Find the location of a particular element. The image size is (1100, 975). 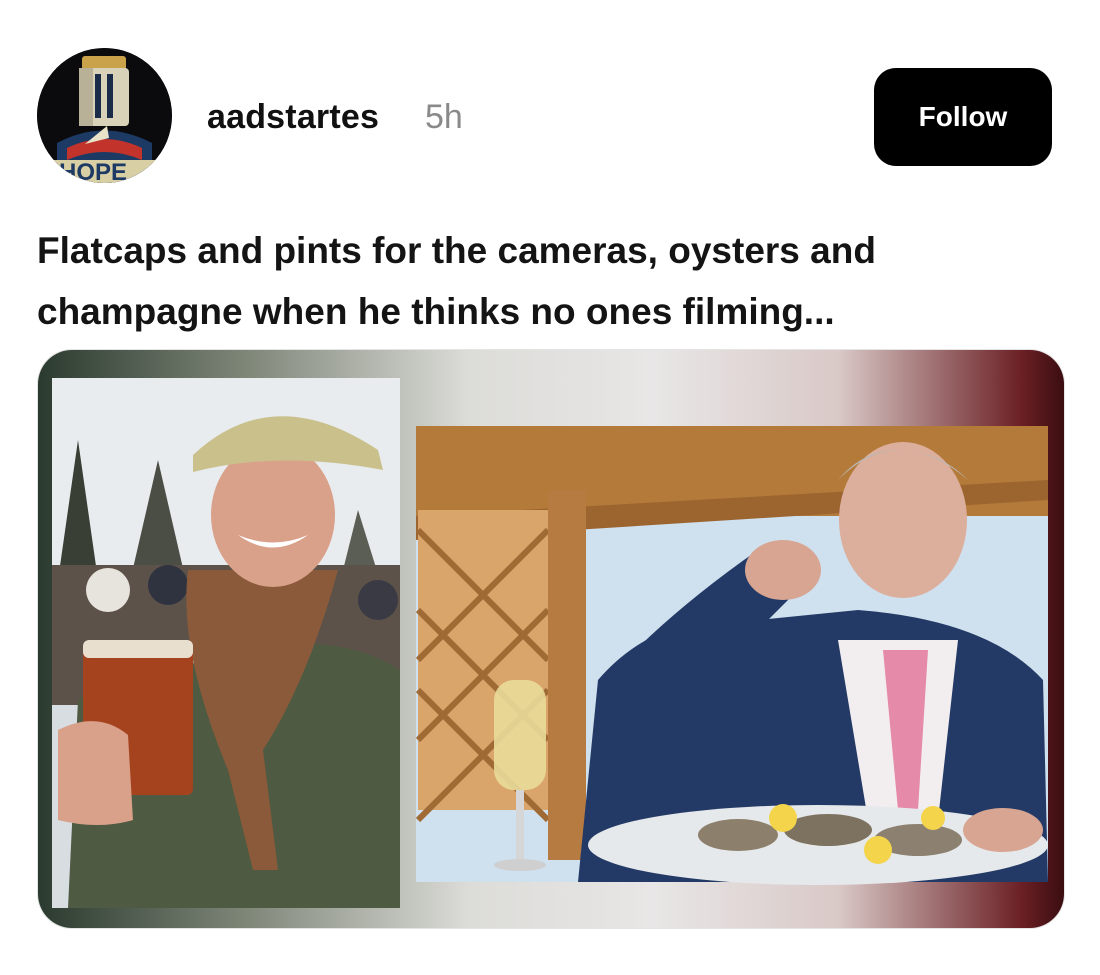

avatar: HOPE is located at coordinates (104, 115).